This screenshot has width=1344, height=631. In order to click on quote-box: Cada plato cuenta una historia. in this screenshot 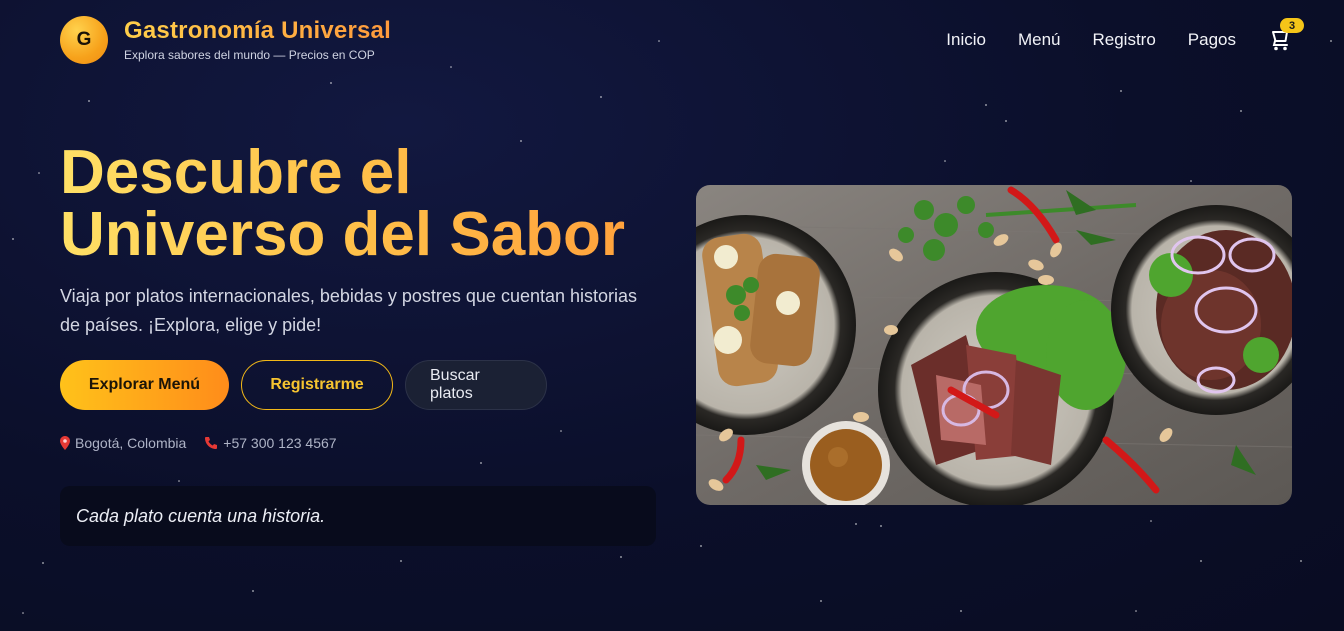, I will do `click(358, 516)`.